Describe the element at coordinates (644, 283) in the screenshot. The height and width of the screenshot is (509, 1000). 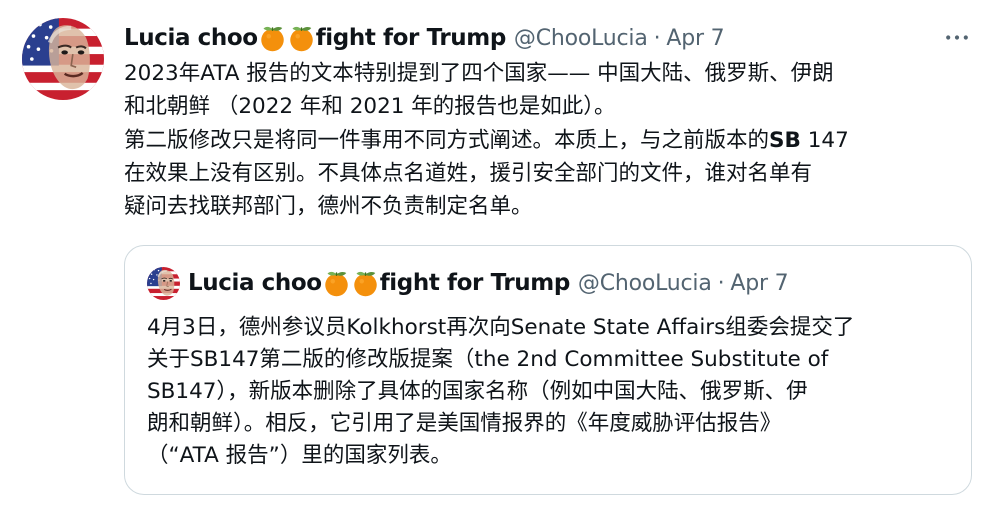
I see `quoted-author-handle: @ChooLucia` at that location.